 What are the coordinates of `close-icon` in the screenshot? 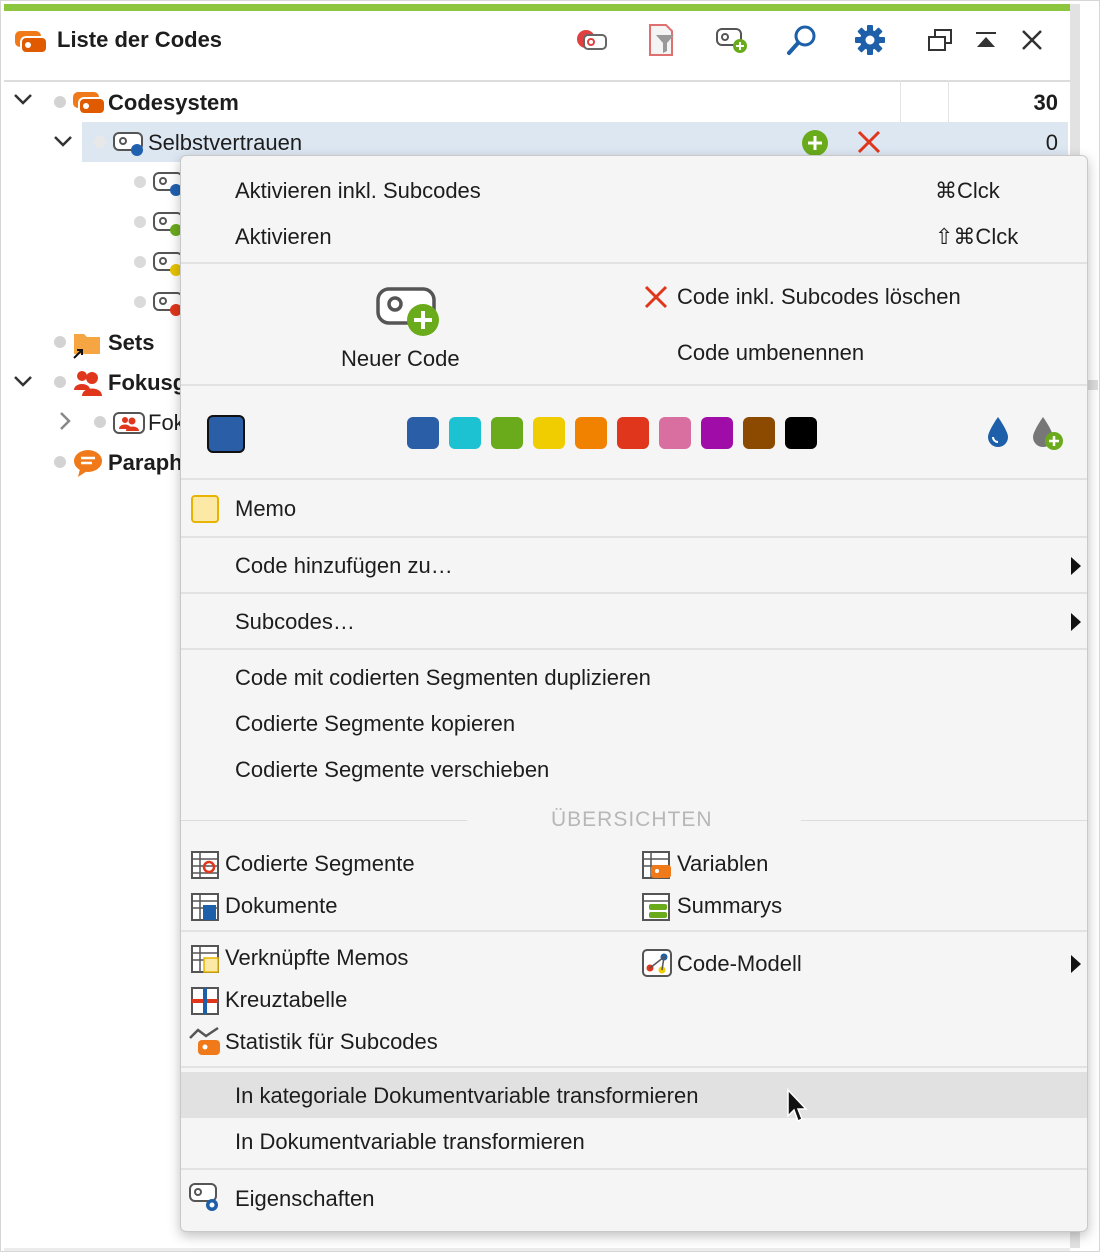 It's located at (1032, 40).